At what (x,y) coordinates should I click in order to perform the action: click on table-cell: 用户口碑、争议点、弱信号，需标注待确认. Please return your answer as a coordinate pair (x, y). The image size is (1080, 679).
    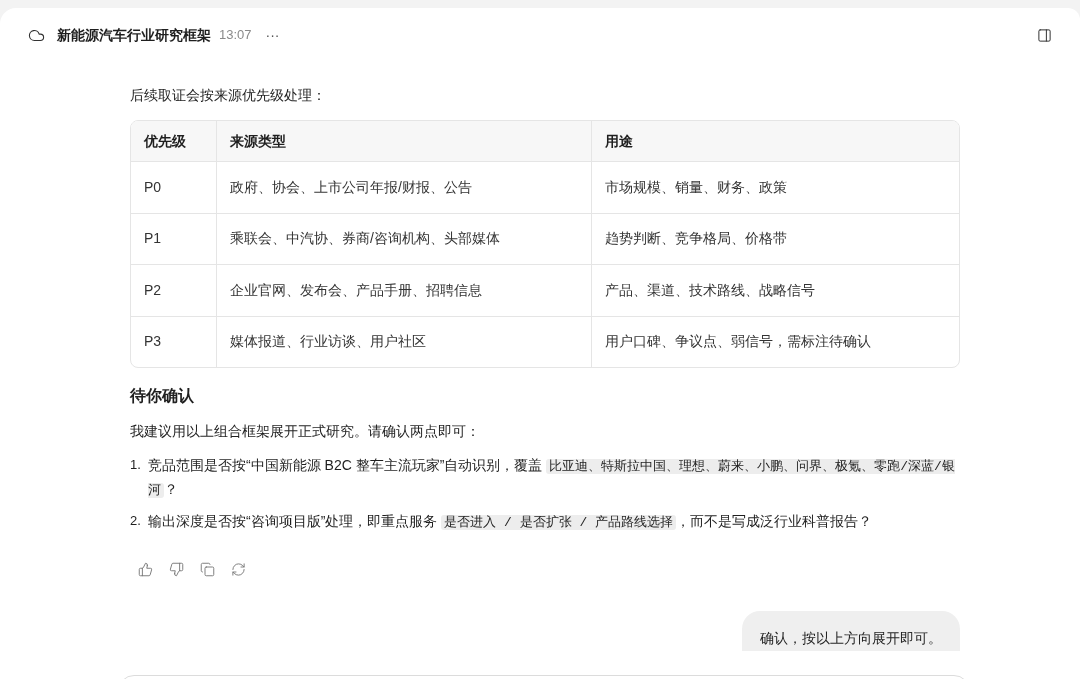
    Looking at the image, I should click on (775, 341).